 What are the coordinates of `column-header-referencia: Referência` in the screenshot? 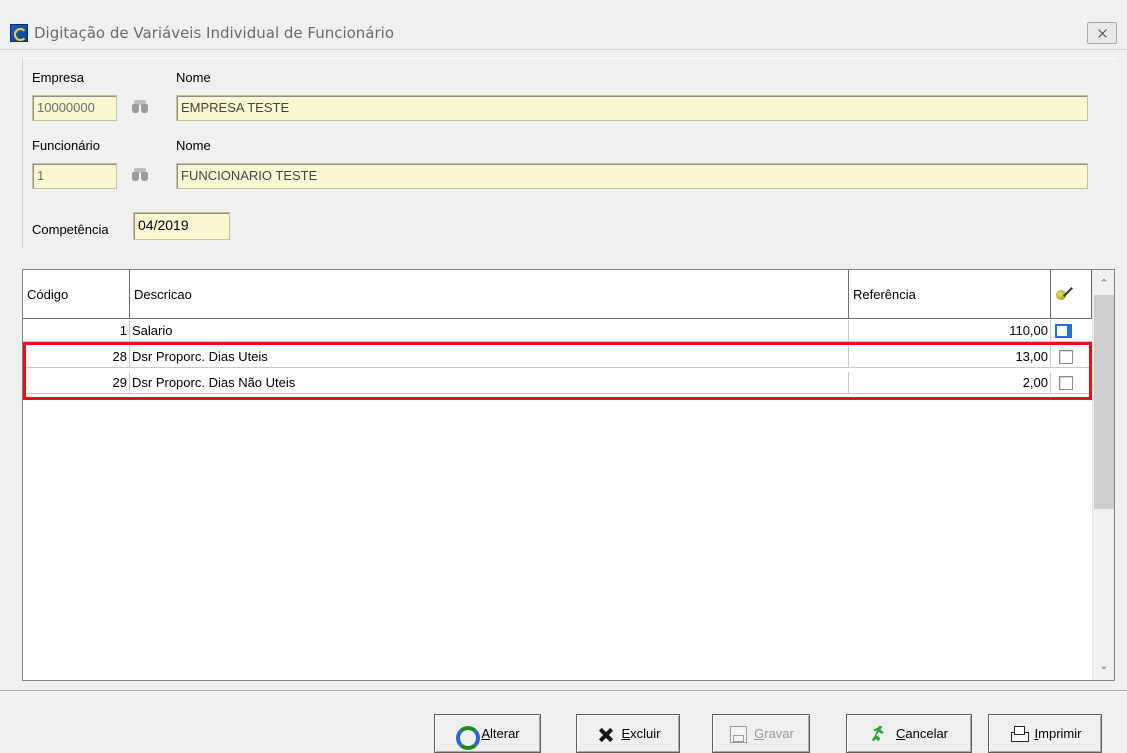 It's located at (950, 294).